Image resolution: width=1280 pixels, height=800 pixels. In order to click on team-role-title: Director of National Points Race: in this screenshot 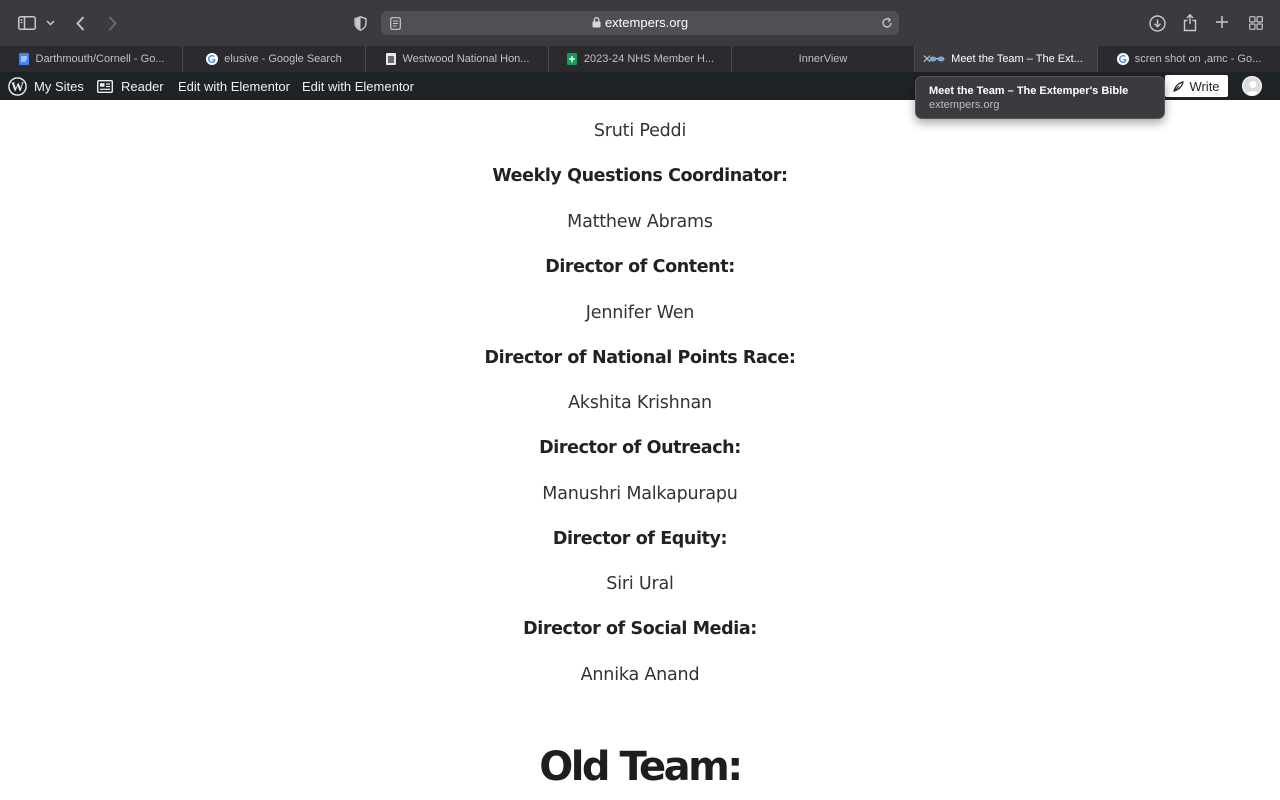, I will do `click(640, 358)`.